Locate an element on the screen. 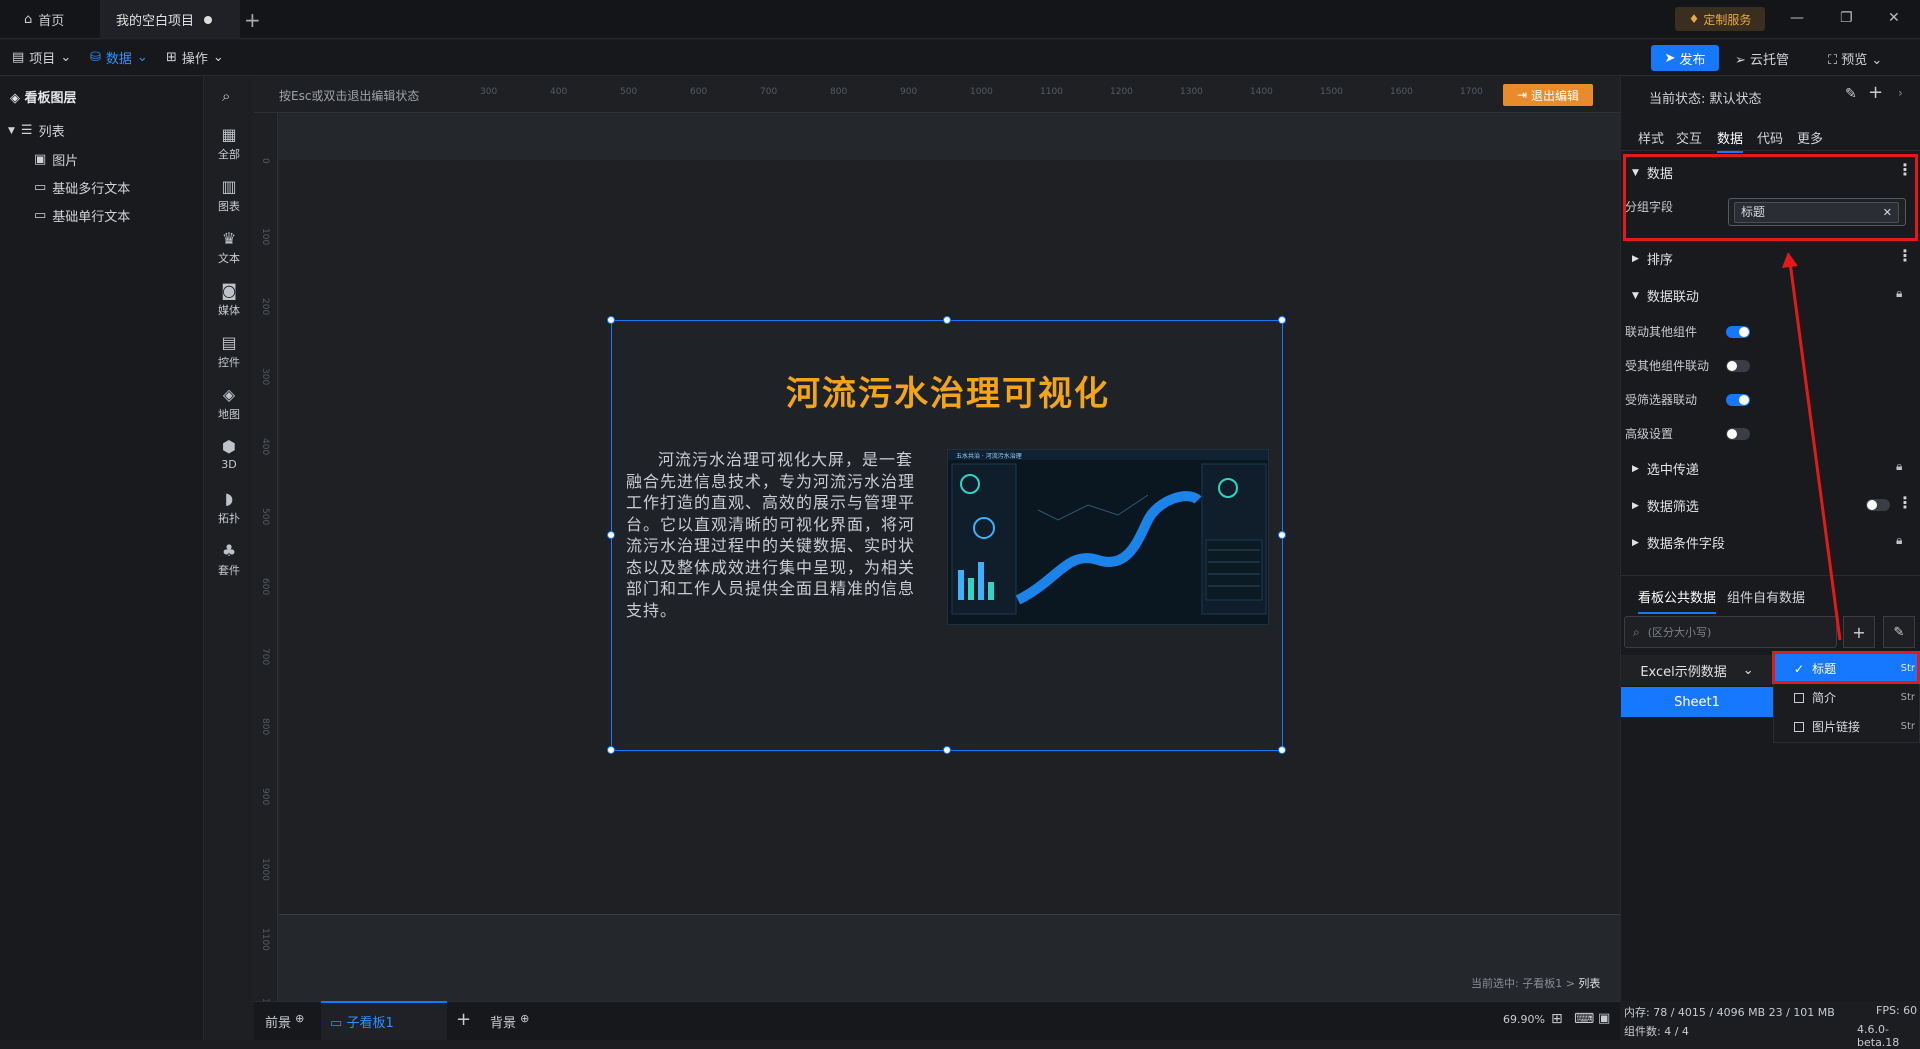 The width and height of the screenshot is (1920, 1049). category-kit: ♣ 套件 is located at coordinates (229, 559).